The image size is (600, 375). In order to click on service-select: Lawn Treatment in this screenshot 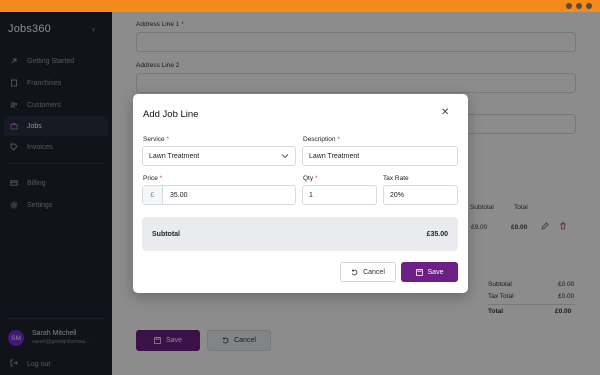, I will do `click(219, 156)`.